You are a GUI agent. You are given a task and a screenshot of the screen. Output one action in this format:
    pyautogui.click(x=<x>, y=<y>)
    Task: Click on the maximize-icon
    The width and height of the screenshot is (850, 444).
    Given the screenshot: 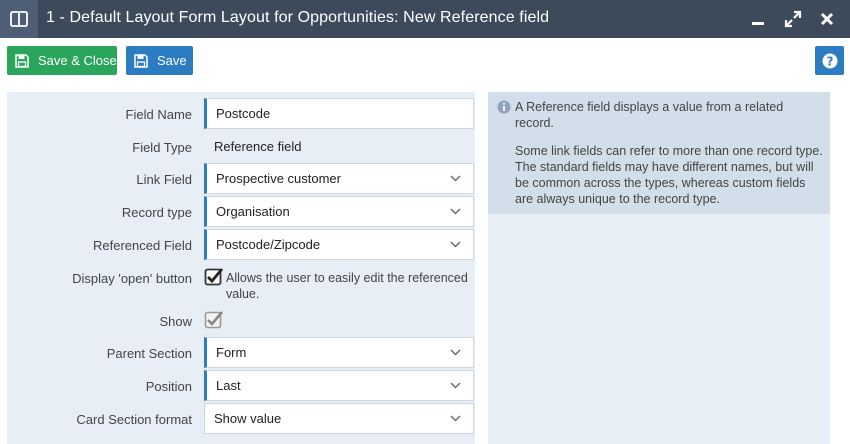 What is the action you would take?
    pyautogui.click(x=793, y=19)
    